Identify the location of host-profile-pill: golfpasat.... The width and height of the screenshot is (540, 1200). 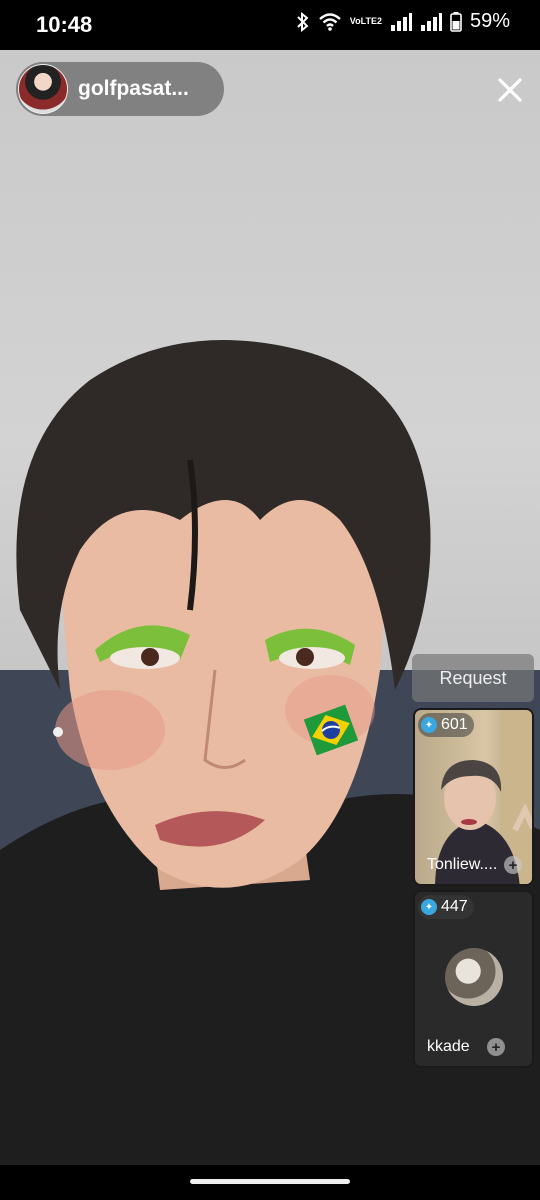
(120, 89).